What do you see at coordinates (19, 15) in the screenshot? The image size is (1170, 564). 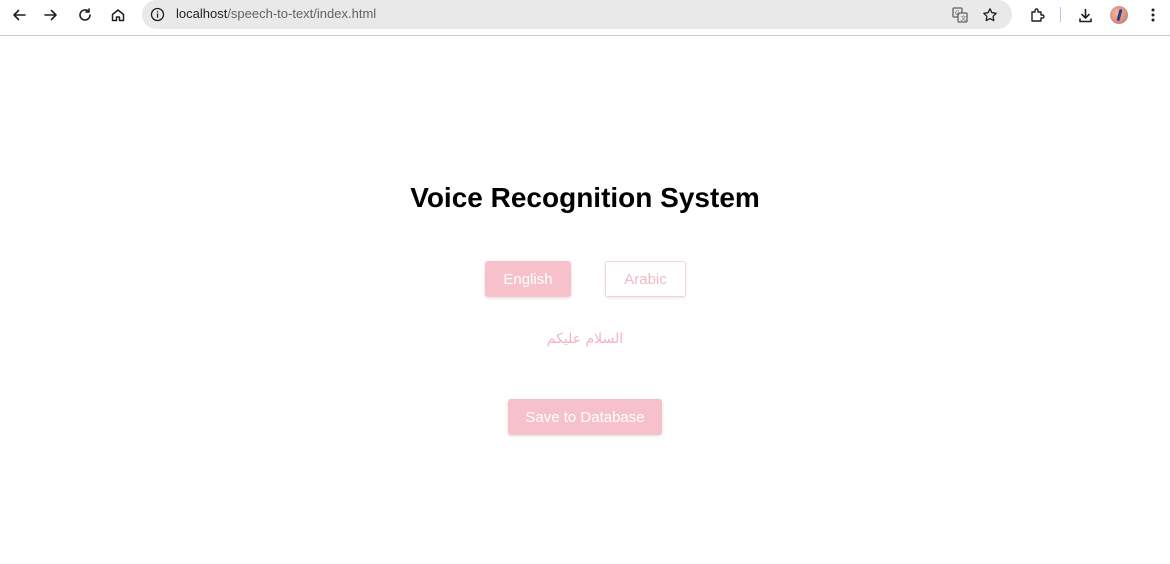 I see `back-arrow-icon` at bounding box center [19, 15].